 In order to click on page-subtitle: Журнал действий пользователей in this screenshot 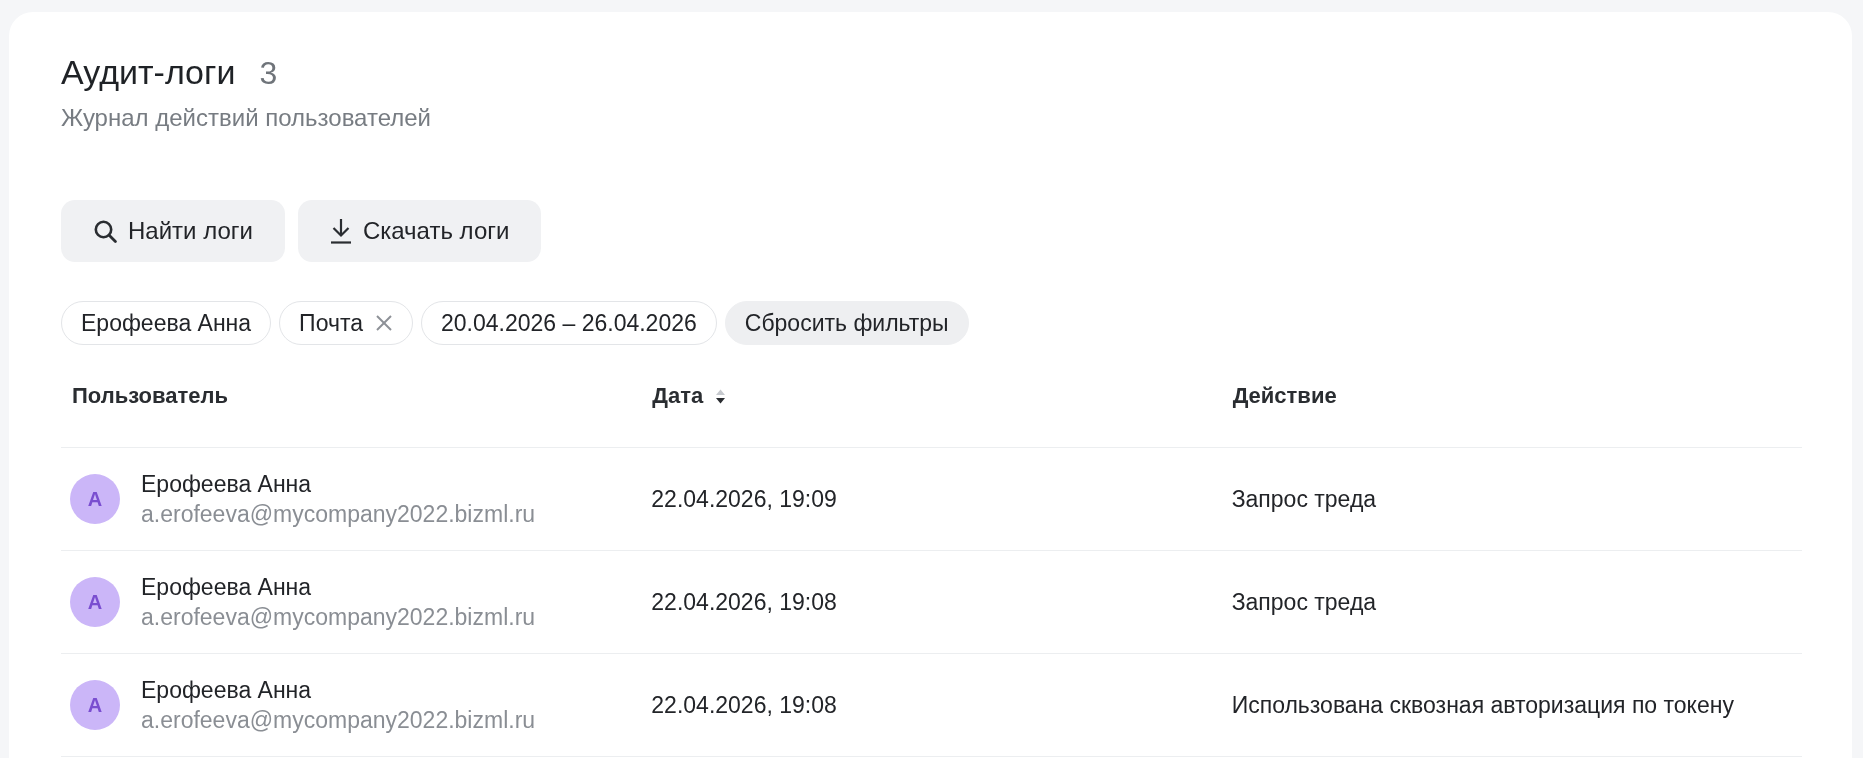, I will do `click(246, 118)`.